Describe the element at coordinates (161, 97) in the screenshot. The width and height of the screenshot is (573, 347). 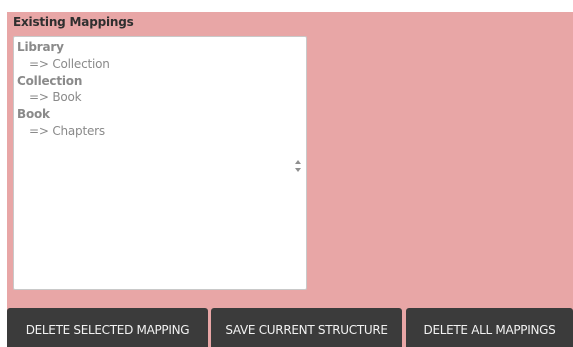
I see `mapping-option: => Book` at that location.